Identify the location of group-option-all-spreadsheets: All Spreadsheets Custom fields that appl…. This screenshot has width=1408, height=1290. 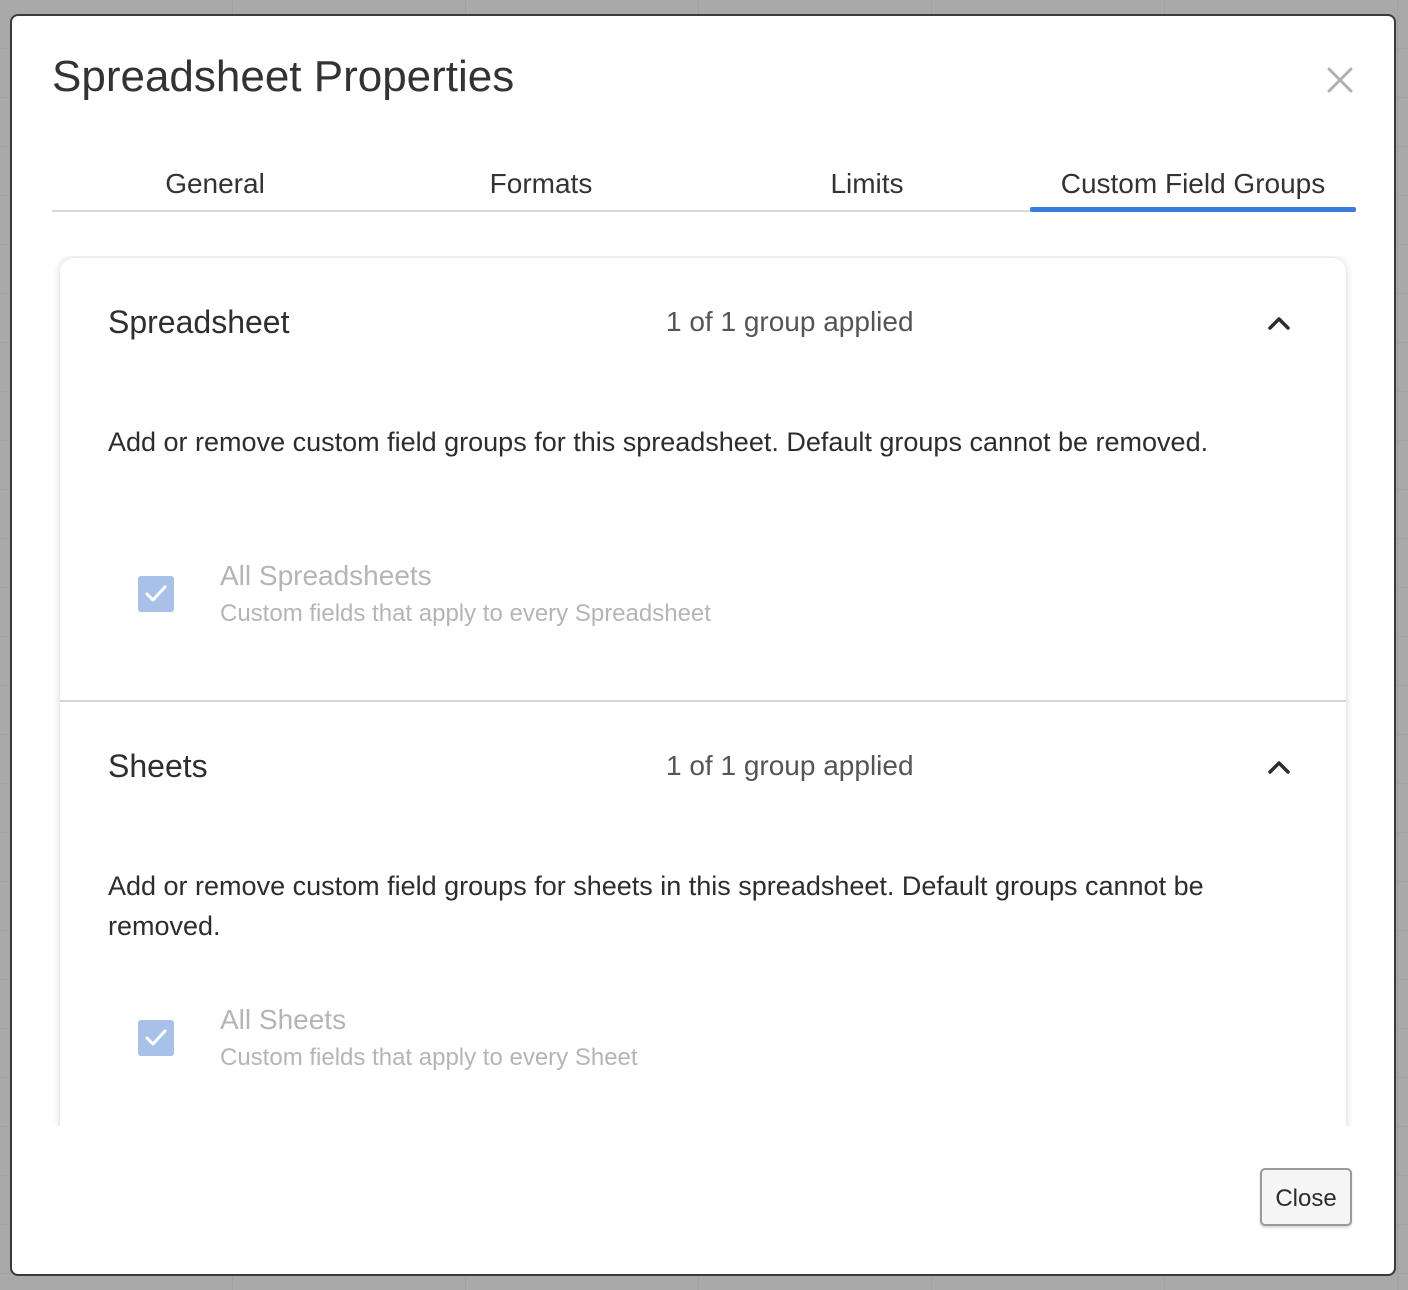
(538, 601).